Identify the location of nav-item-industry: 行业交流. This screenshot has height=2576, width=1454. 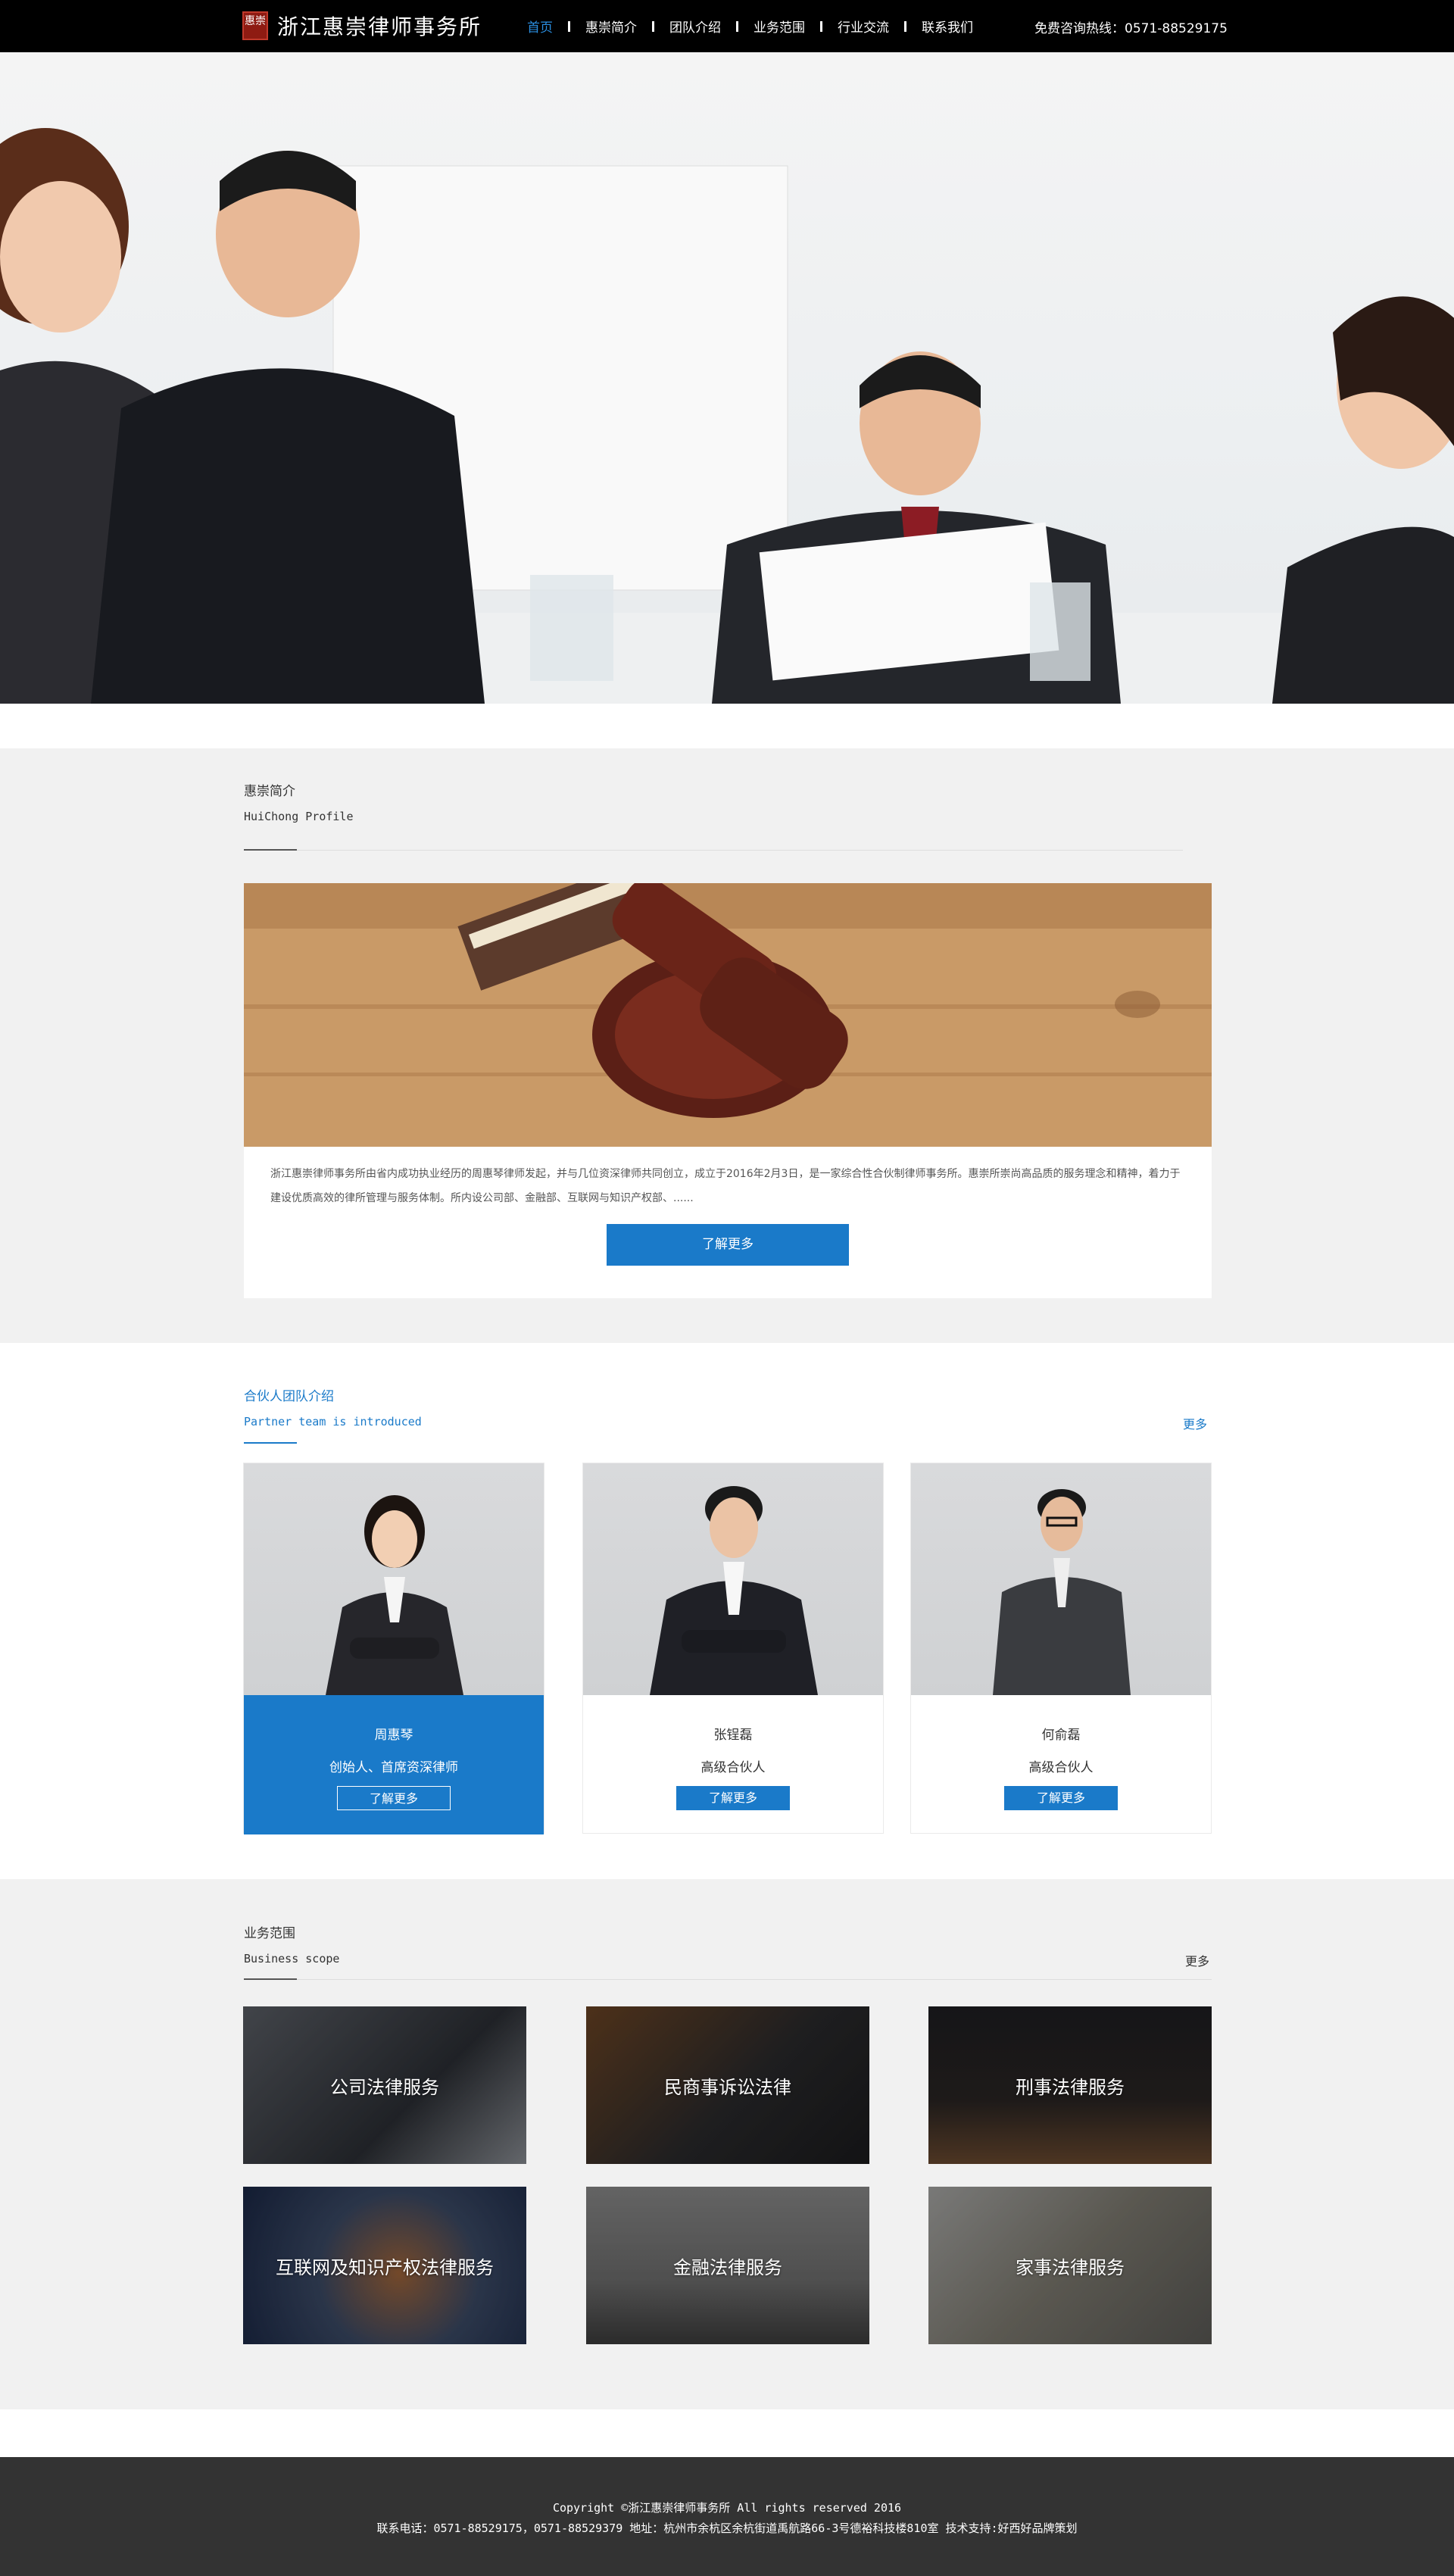
(863, 26).